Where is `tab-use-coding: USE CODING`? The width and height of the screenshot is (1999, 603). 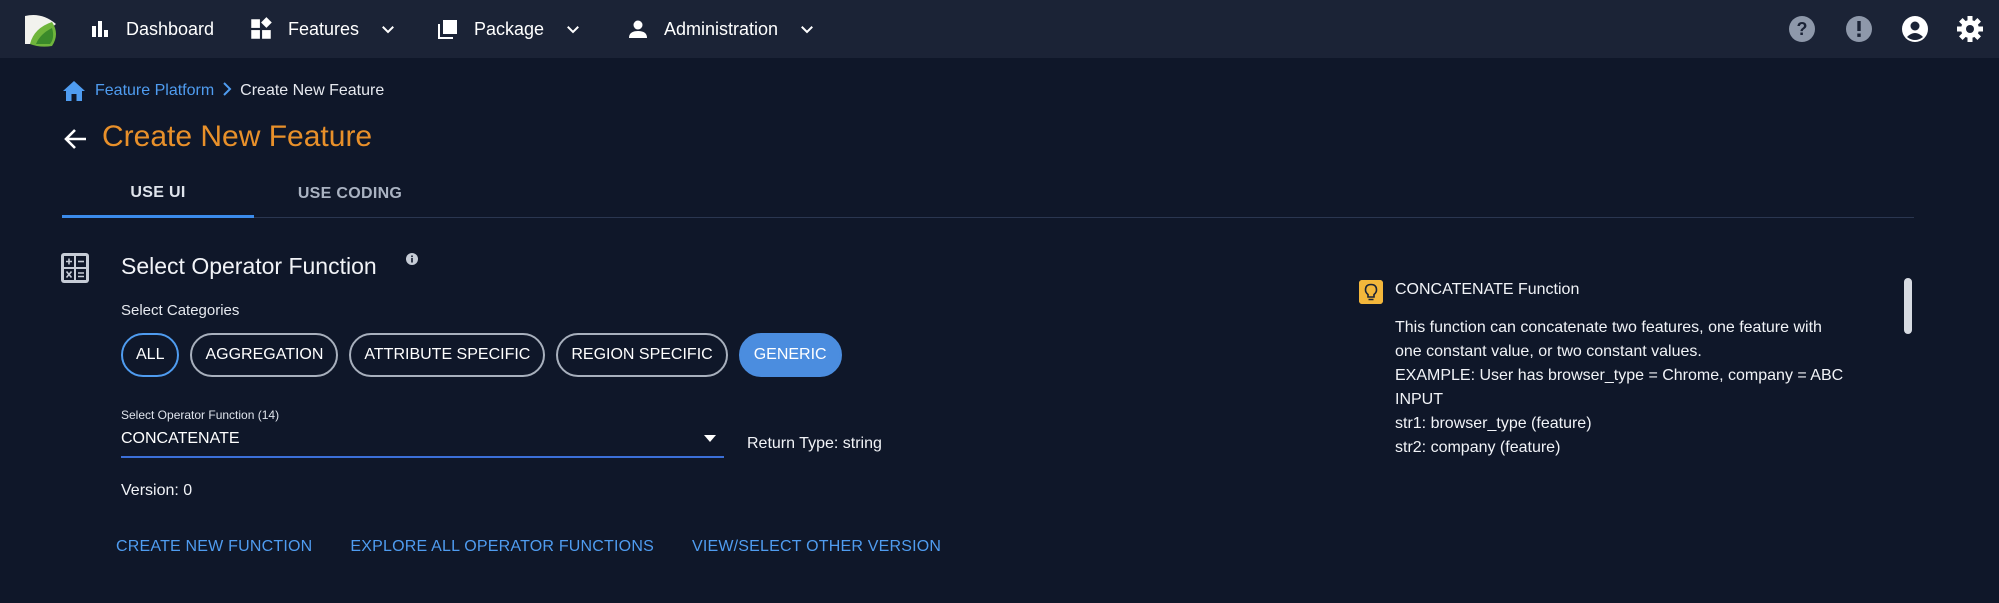
tab-use-coding: USE CODING is located at coordinates (350, 194).